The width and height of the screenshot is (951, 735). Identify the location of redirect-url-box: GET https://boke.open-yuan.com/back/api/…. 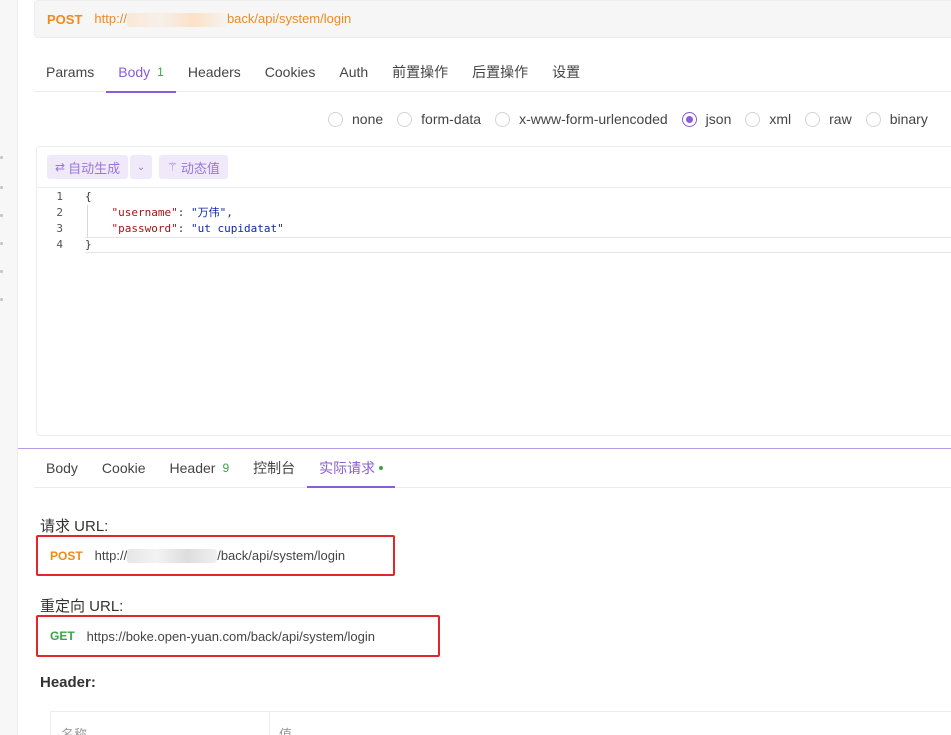
(238, 636).